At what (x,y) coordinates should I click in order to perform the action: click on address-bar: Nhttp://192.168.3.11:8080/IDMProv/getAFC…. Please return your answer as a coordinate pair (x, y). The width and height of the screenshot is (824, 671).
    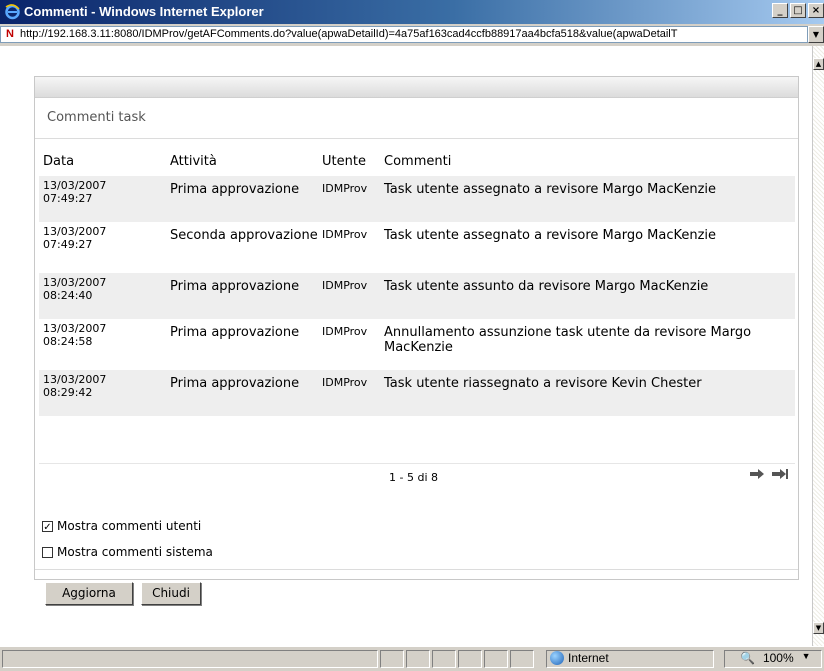
    Looking at the image, I should click on (412, 35).